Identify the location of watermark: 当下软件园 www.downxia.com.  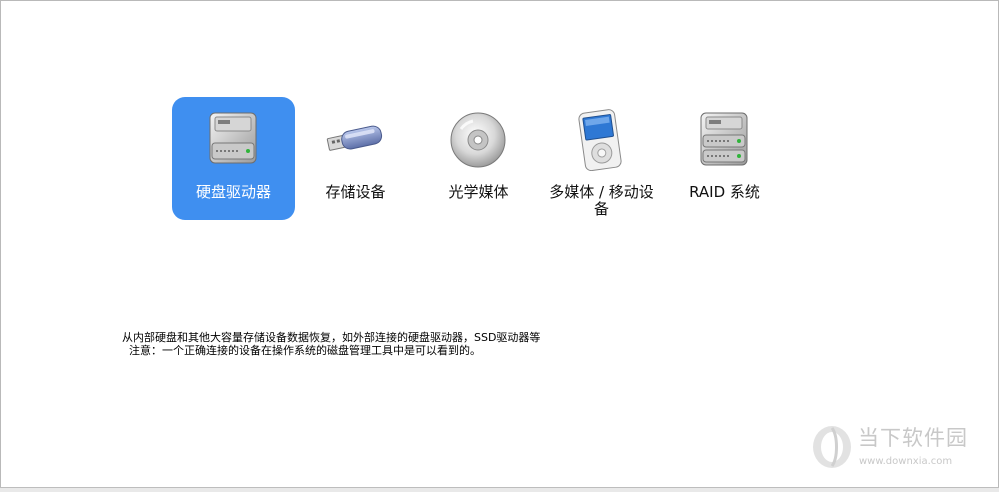
(895, 447).